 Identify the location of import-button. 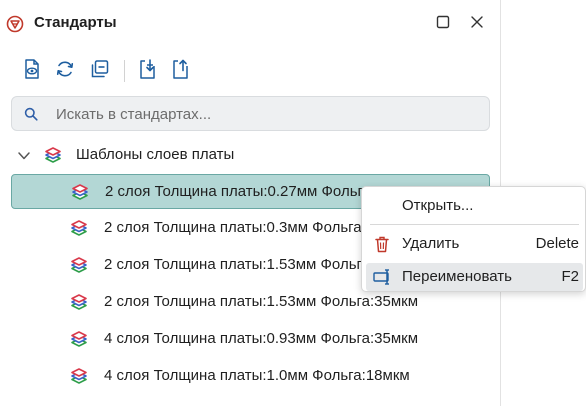
(148, 71).